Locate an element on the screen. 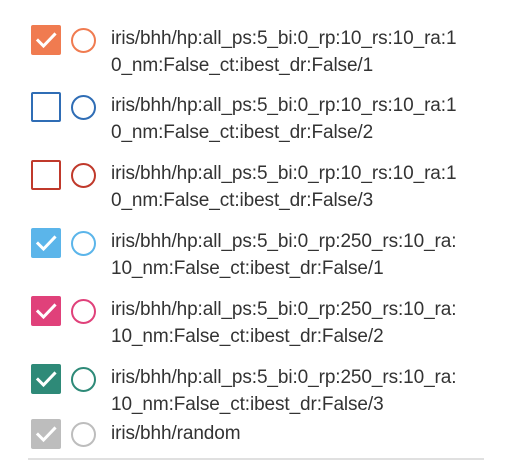 The height and width of the screenshot is (460, 512). run-label-line: 10_nm:False_ct:ibest_dr:False/1 is located at coordinates (247, 268).